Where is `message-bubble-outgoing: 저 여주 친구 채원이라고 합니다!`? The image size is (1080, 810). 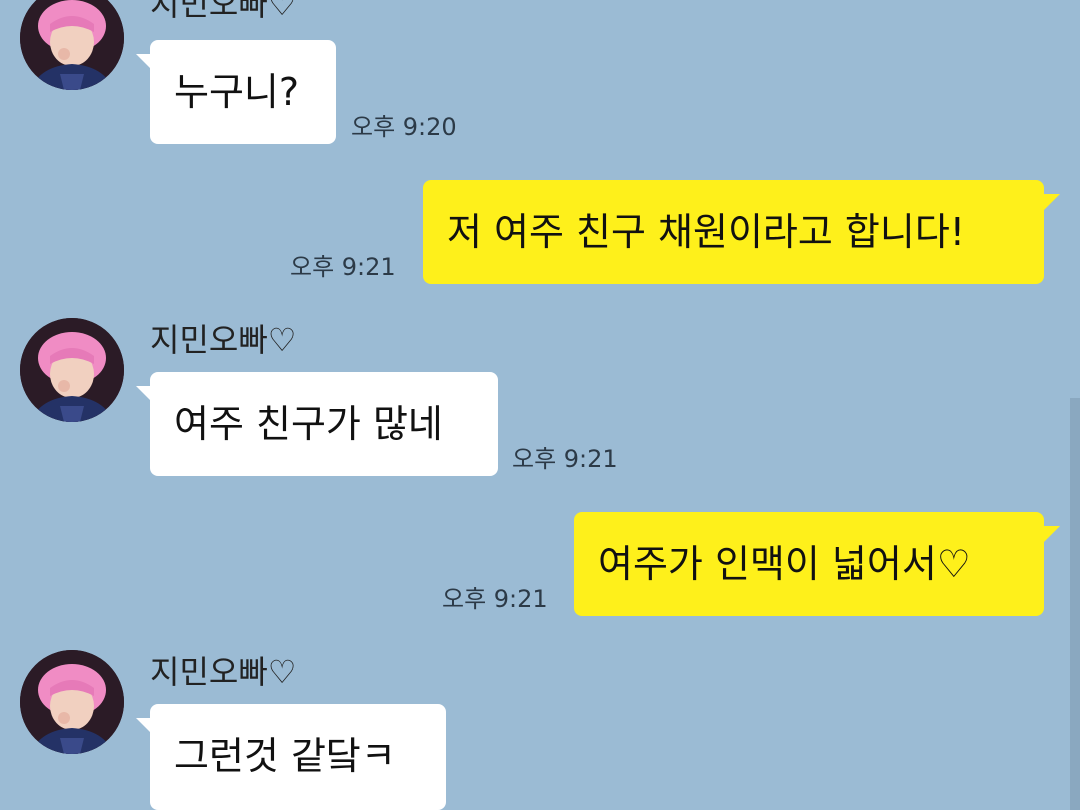
message-bubble-outgoing: 저 여주 친구 채원이라고 합니다! is located at coordinates (733, 232).